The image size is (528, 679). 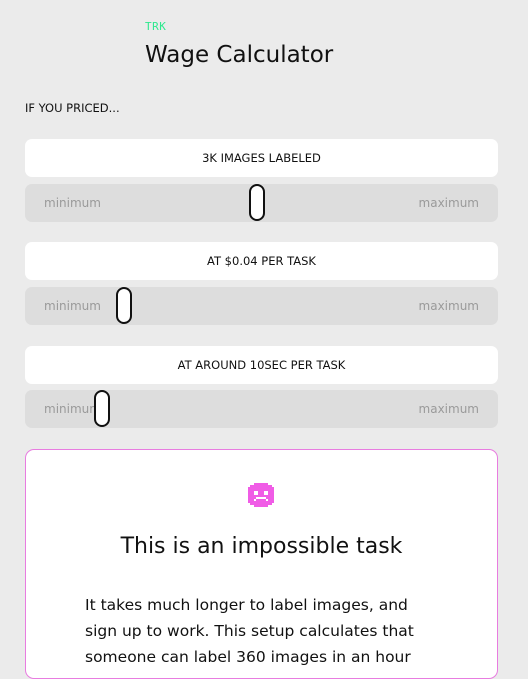 What do you see at coordinates (248, 657) in the screenshot?
I see `result-body-line: someone can label 360 images in an hour` at bounding box center [248, 657].